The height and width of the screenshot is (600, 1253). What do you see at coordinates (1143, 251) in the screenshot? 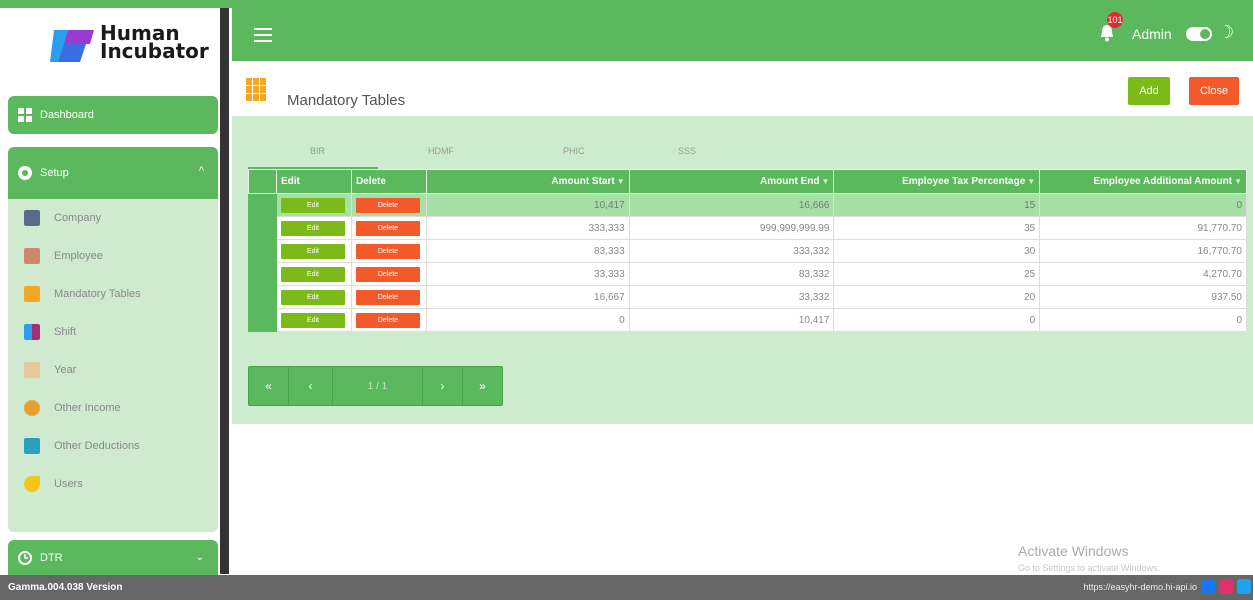
I see `cell-additional-amount: 16,770.70` at bounding box center [1143, 251].